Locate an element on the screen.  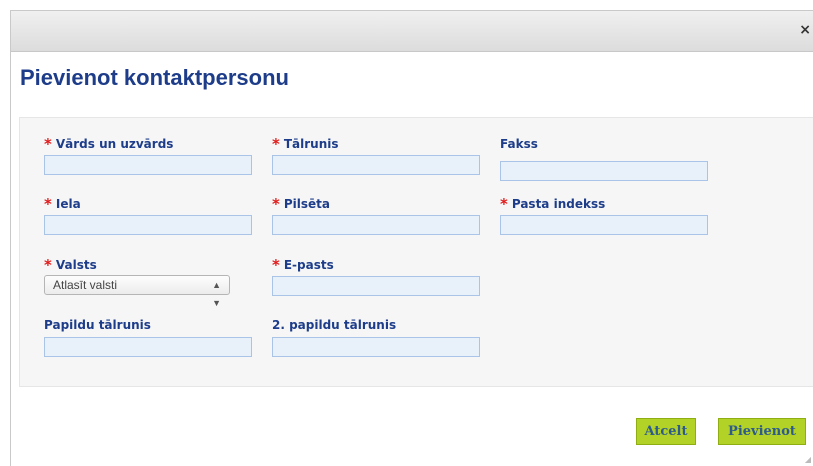
cancel-button: Atcelt is located at coordinates (666, 431).